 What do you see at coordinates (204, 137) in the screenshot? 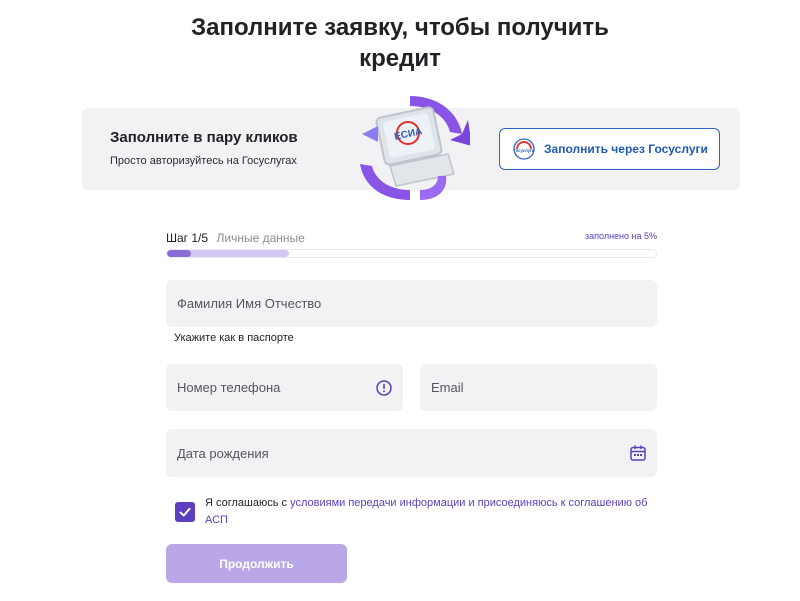
I see `gosuslugi-heading: Заполните в пару кликов` at bounding box center [204, 137].